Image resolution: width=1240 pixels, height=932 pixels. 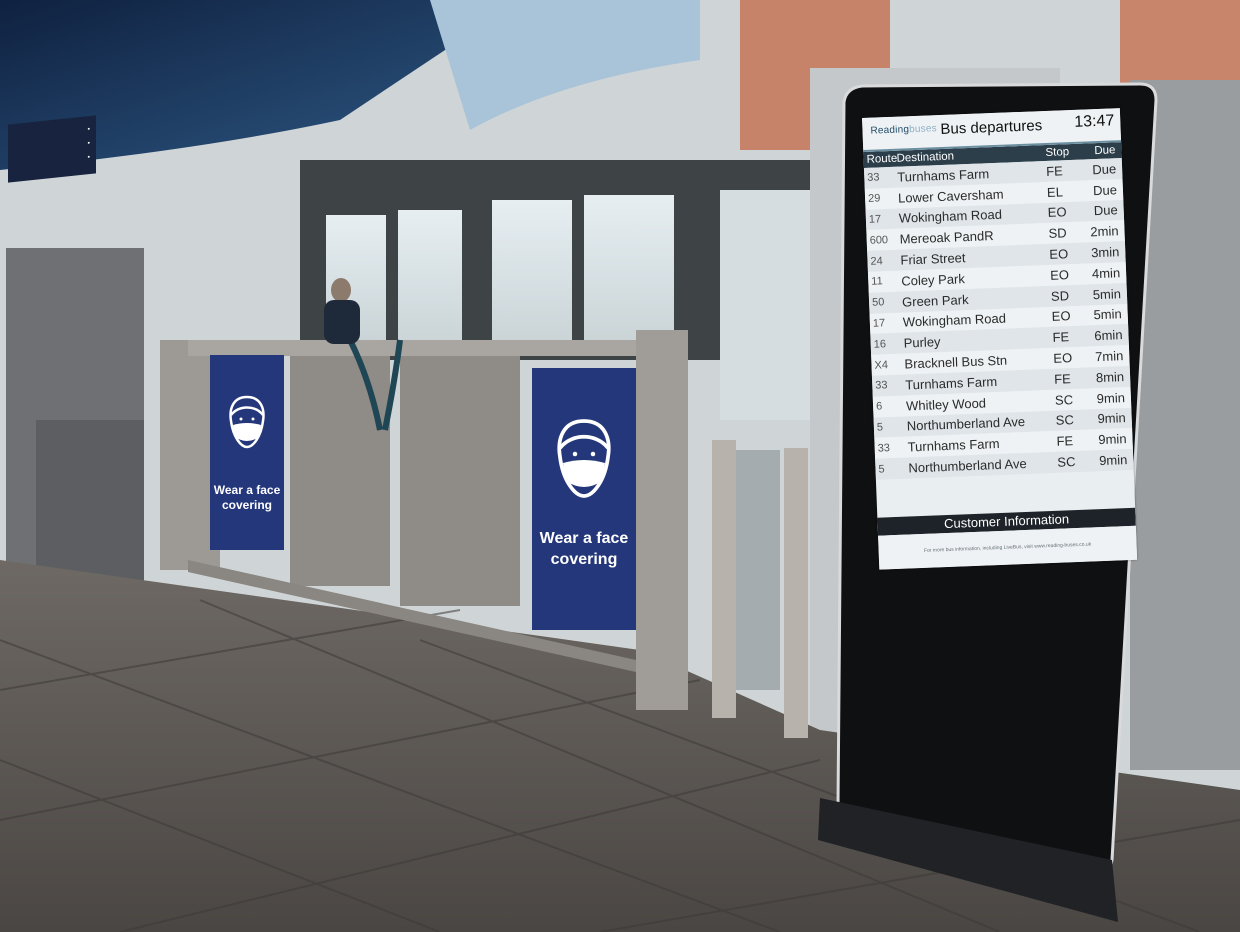 What do you see at coordinates (890, 130) in the screenshot?
I see `logo-text: Reading` at bounding box center [890, 130].